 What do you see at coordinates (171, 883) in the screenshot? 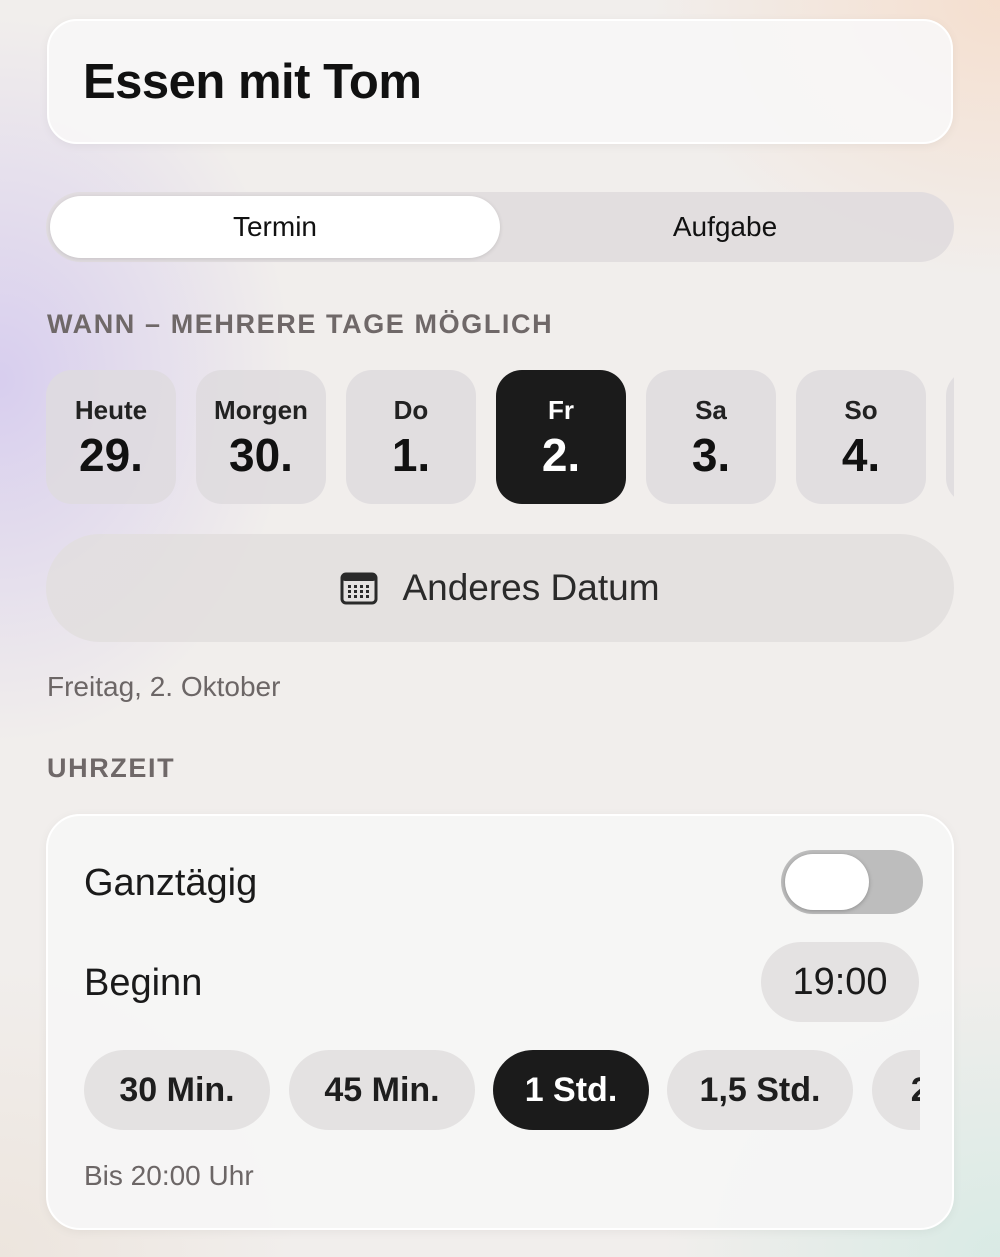
I see `allday-label: Ganztägig` at bounding box center [171, 883].